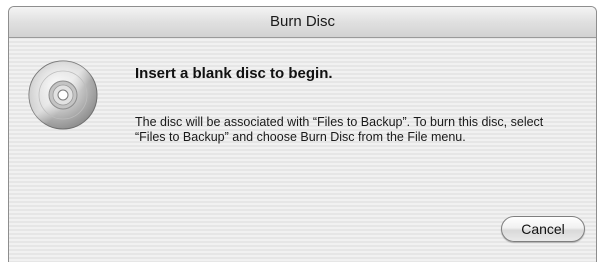 The image size is (605, 262). Describe the element at coordinates (302, 22) in the screenshot. I see `window-title: Burn Disc` at that location.